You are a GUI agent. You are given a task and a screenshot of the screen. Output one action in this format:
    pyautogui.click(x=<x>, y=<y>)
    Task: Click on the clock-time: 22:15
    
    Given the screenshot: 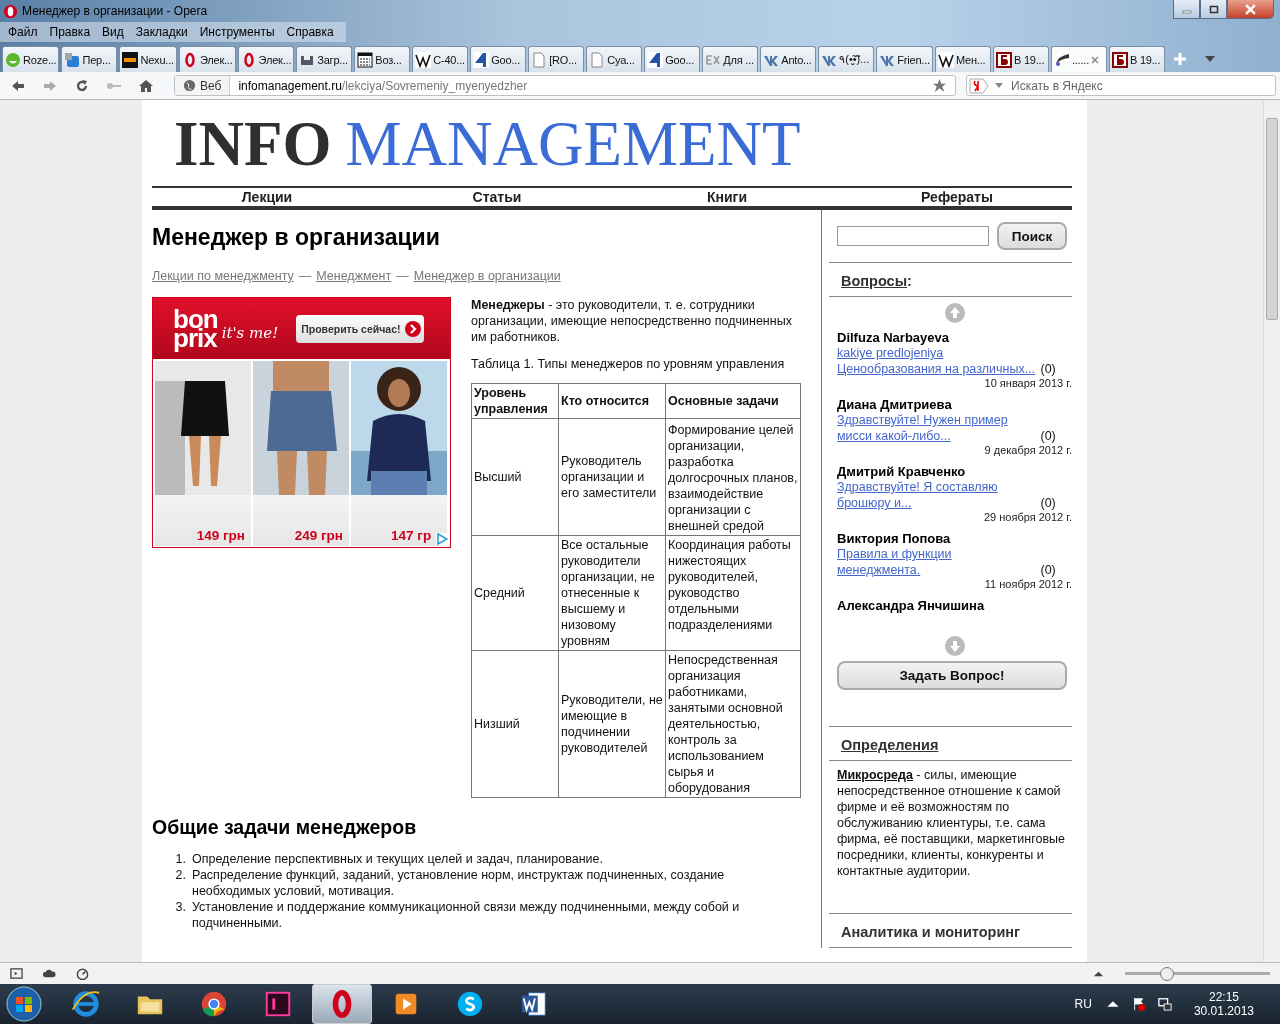 What is the action you would take?
    pyautogui.click(x=1223, y=997)
    